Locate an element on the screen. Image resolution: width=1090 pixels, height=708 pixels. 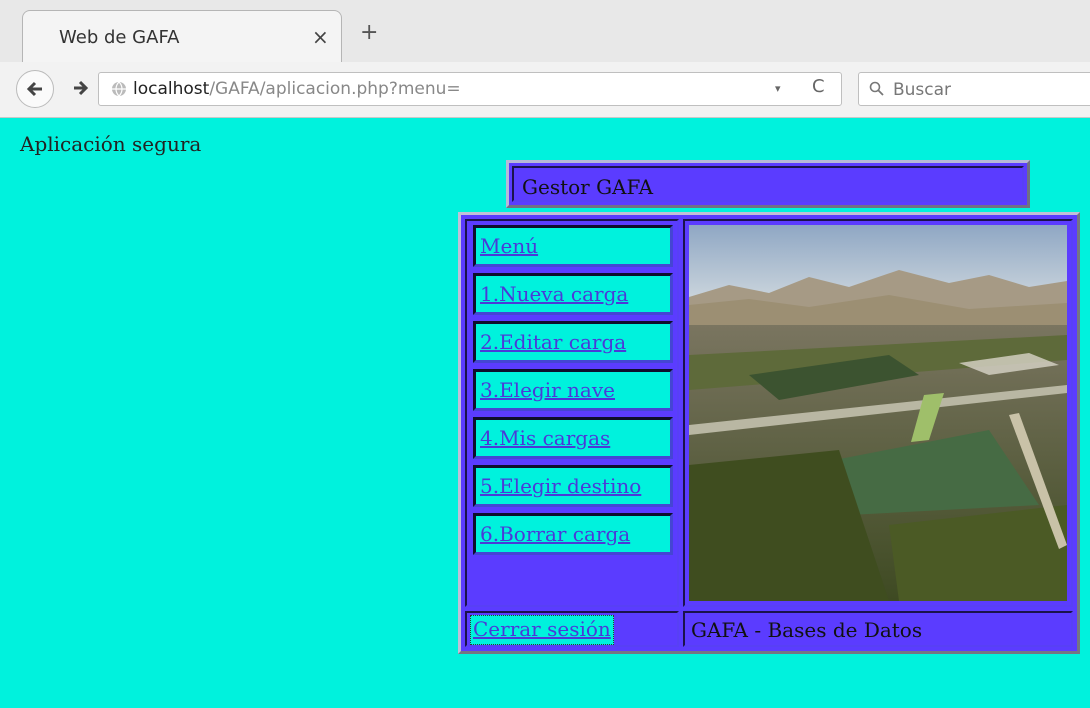
header-box: Gestor GAFA is located at coordinates (768, 184).